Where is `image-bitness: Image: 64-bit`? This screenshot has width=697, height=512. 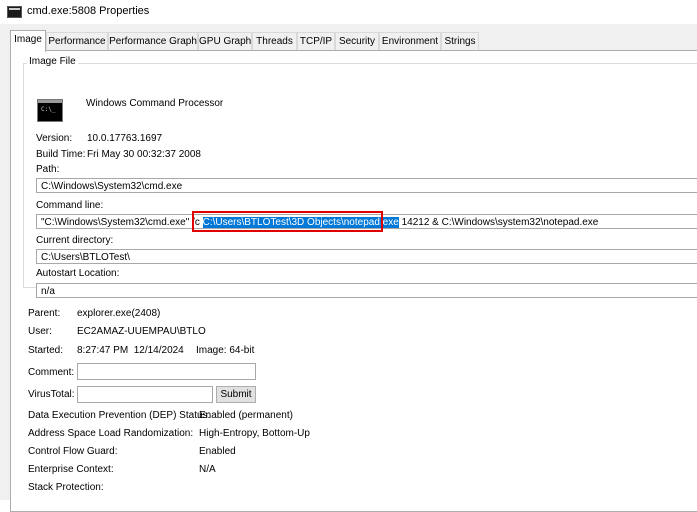
image-bitness: Image: 64-bit is located at coordinates (225, 350).